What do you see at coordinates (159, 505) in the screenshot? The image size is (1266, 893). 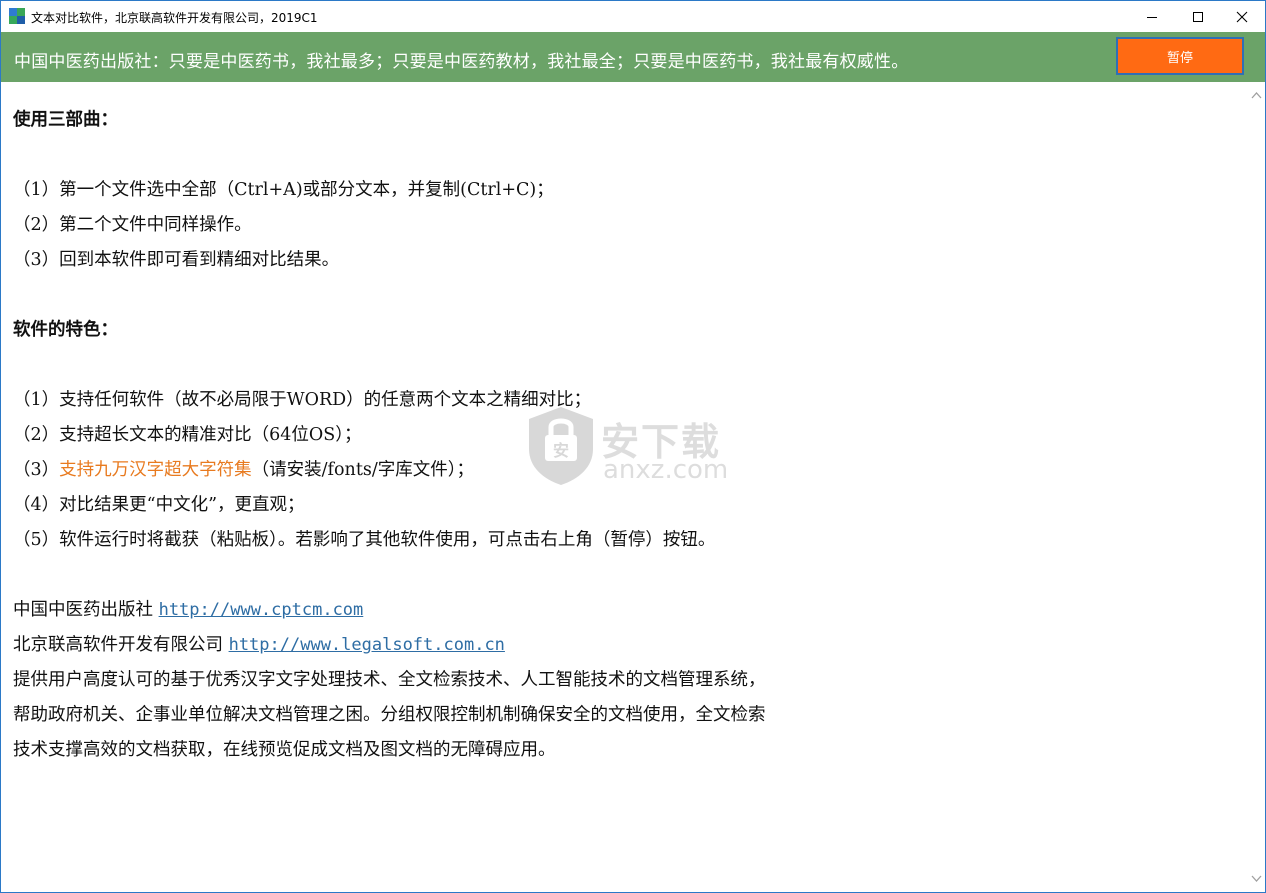 I see `feature-item: （4）对比结果更“中文化”，更直观；` at bounding box center [159, 505].